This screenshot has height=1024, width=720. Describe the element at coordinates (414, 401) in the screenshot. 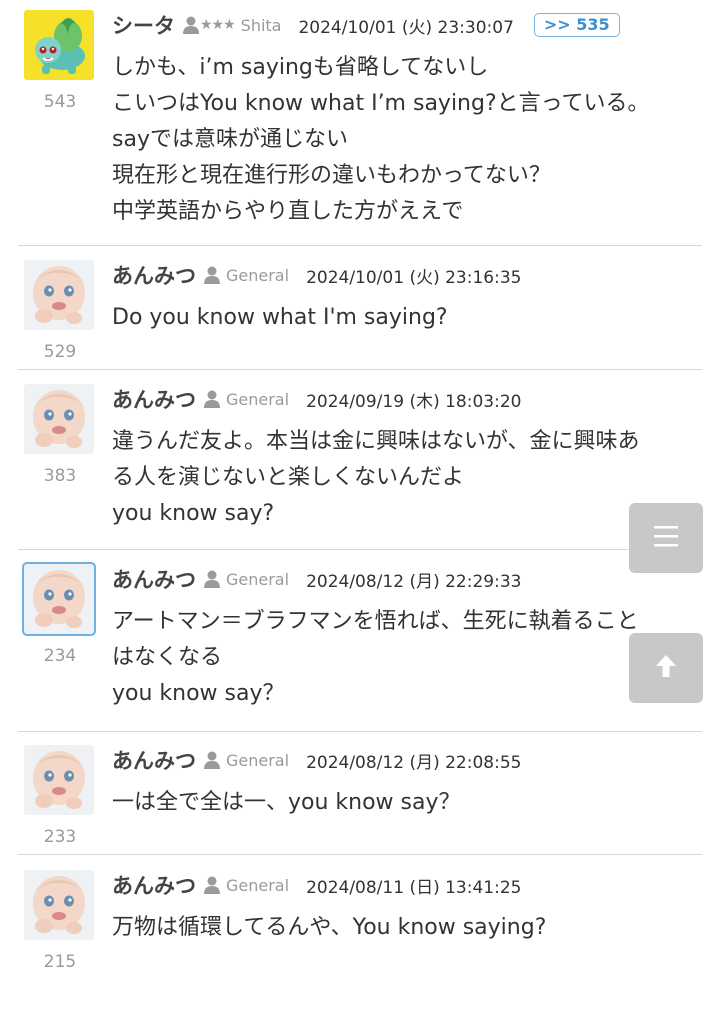

I see `post-date: 2024/09/19 (木) 18:03:20` at that location.